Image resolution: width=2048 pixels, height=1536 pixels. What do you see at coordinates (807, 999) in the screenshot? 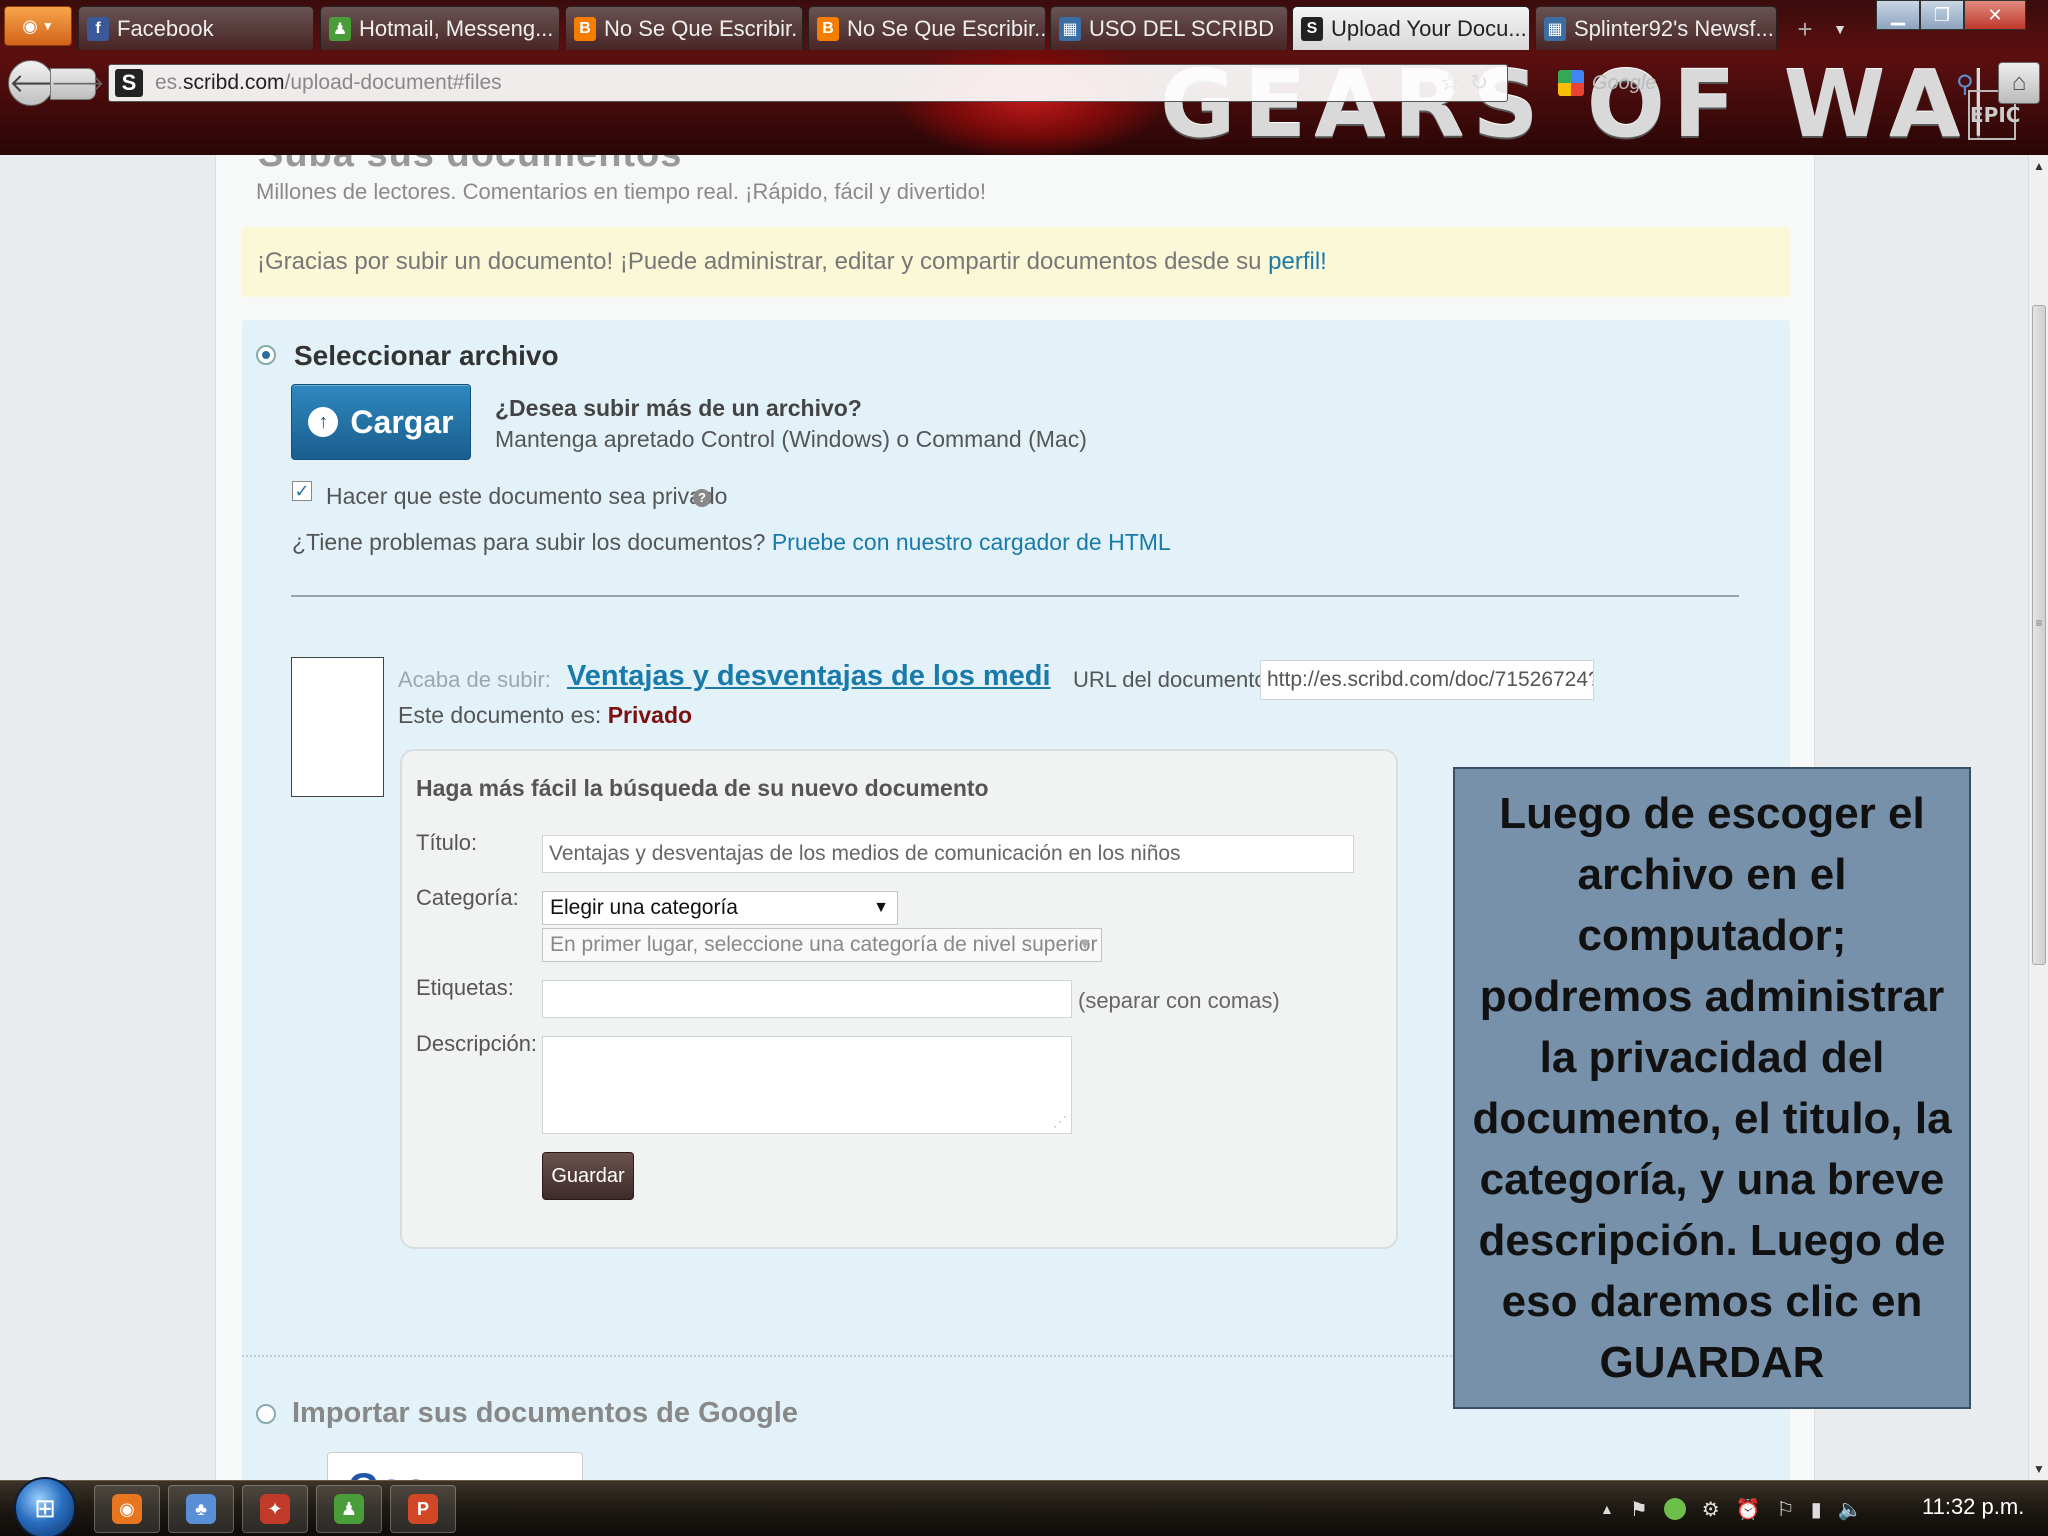
I see `tags-input` at bounding box center [807, 999].